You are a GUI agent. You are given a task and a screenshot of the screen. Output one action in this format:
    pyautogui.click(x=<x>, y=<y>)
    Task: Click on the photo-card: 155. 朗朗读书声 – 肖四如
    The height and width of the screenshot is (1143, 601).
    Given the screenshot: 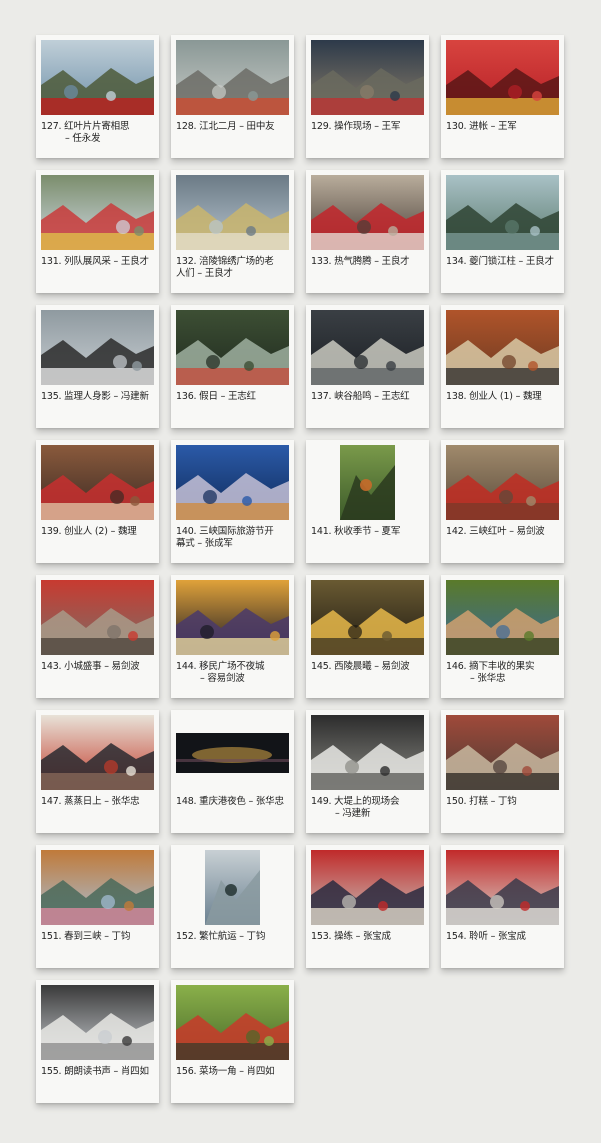 What is the action you would take?
    pyautogui.click(x=97, y=1041)
    